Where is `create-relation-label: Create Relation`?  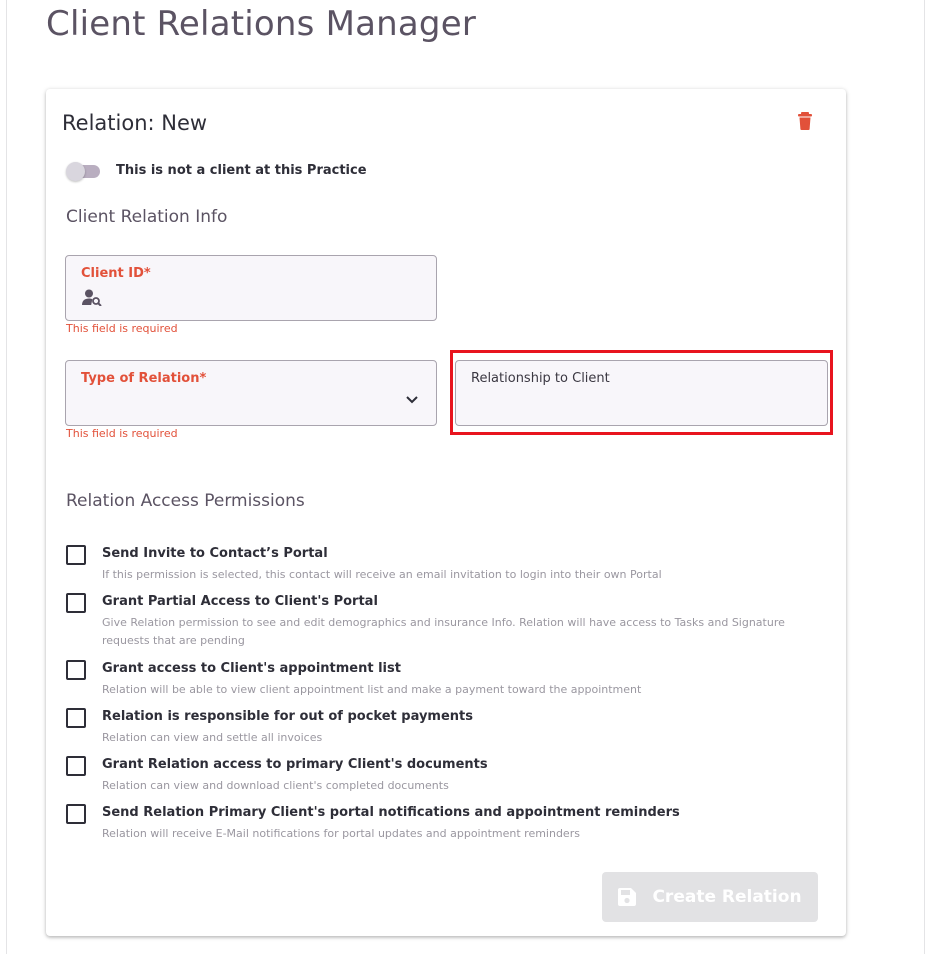 create-relation-label: Create Relation is located at coordinates (727, 897).